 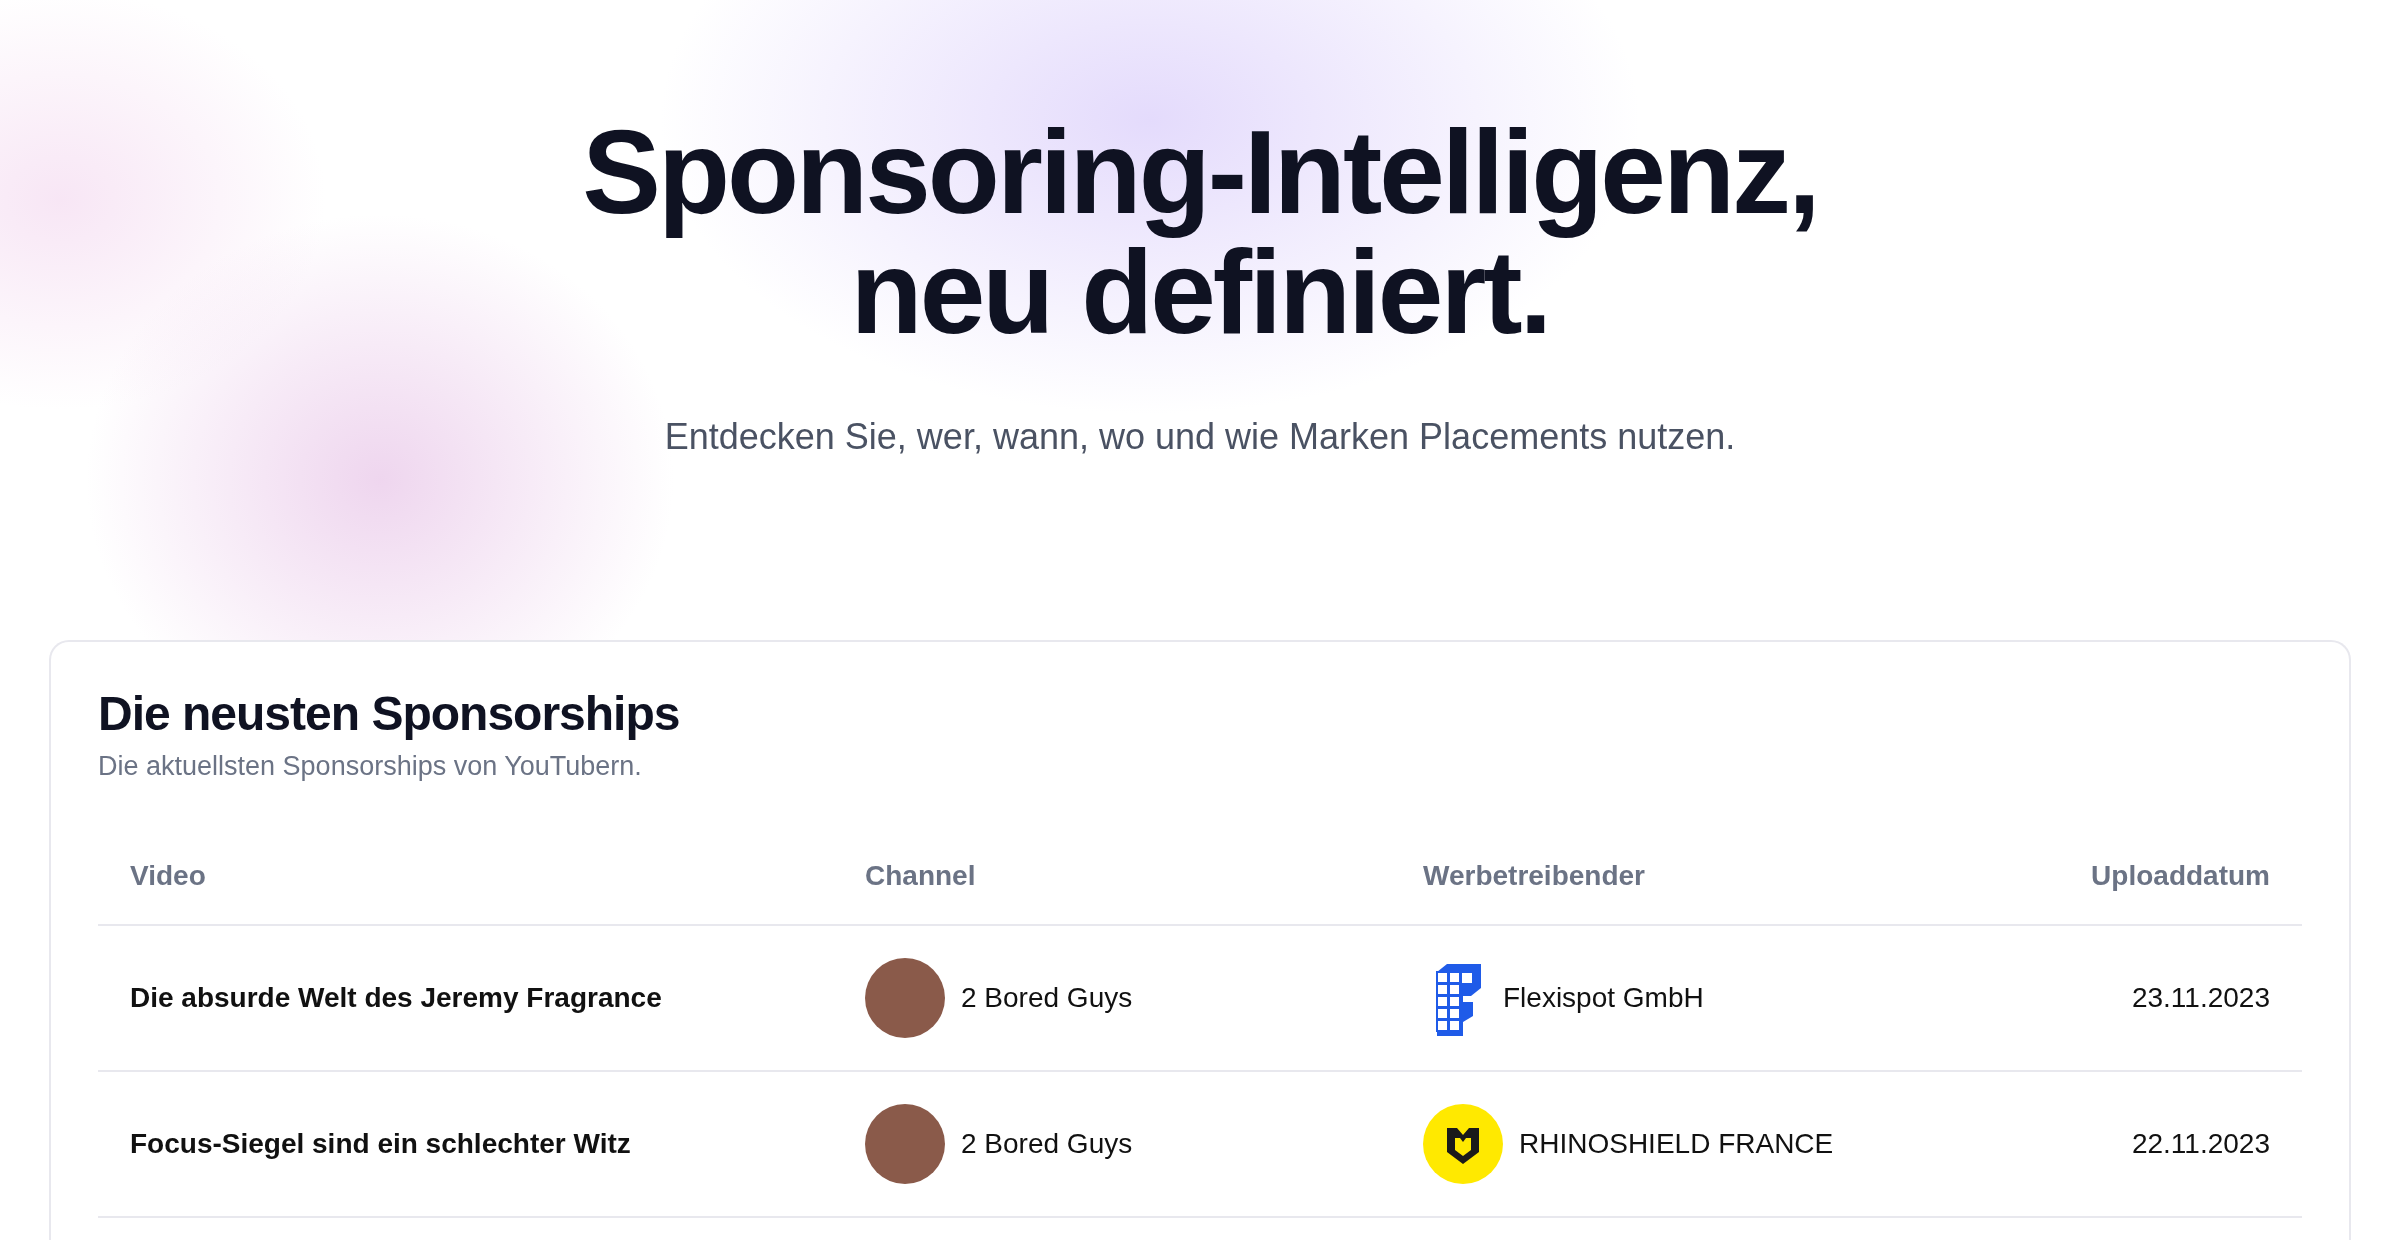 What do you see at coordinates (920, 875) in the screenshot?
I see `column-header: Channel` at bounding box center [920, 875].